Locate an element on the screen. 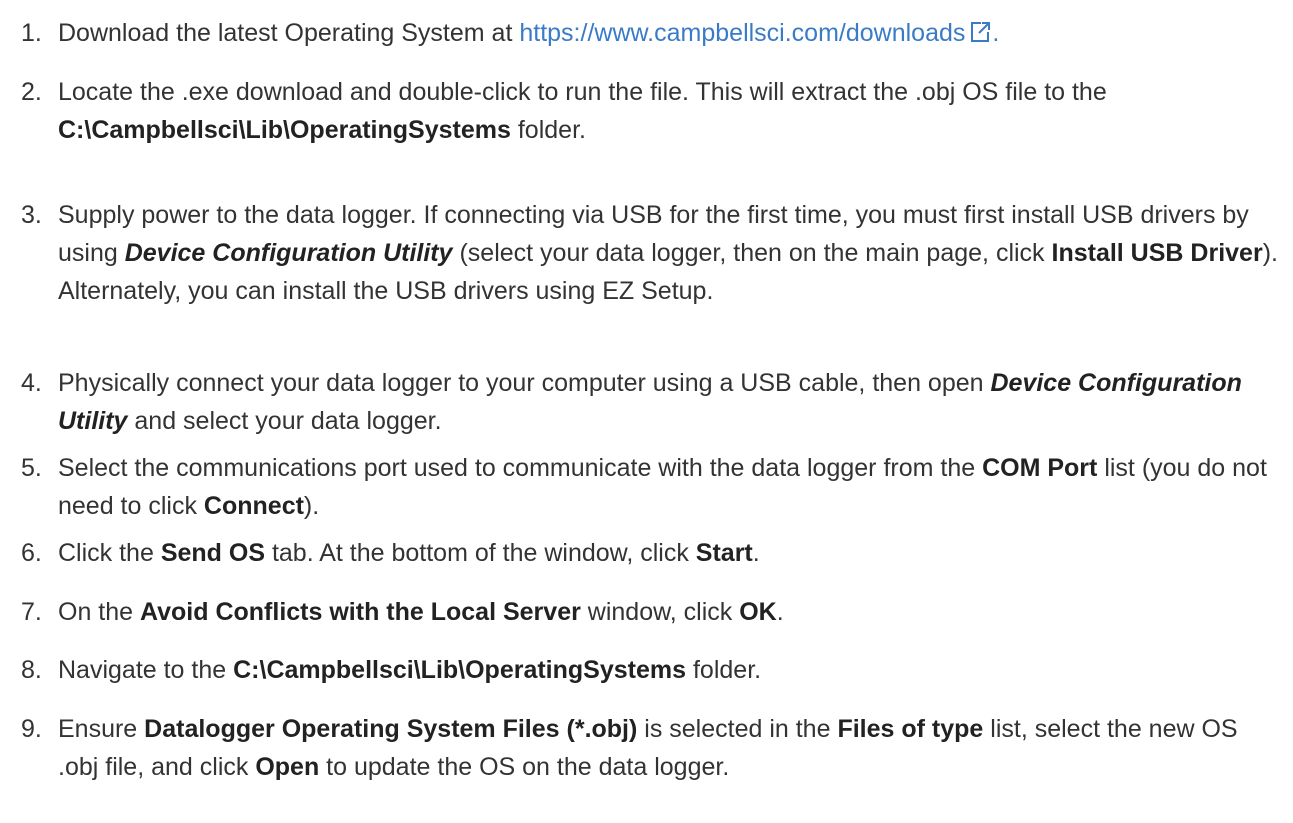  step-text-segment: window, click is located at coordinates (660, 612).